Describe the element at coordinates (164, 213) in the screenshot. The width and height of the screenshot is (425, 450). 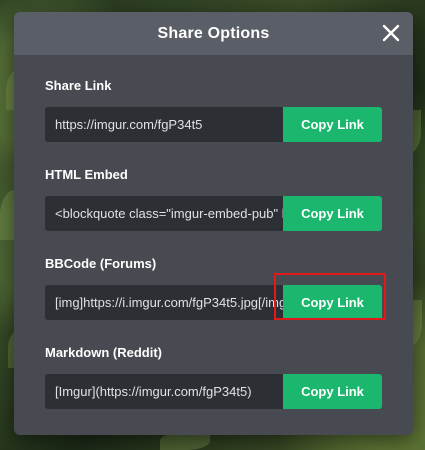
I see `html-embed-field` at that location.